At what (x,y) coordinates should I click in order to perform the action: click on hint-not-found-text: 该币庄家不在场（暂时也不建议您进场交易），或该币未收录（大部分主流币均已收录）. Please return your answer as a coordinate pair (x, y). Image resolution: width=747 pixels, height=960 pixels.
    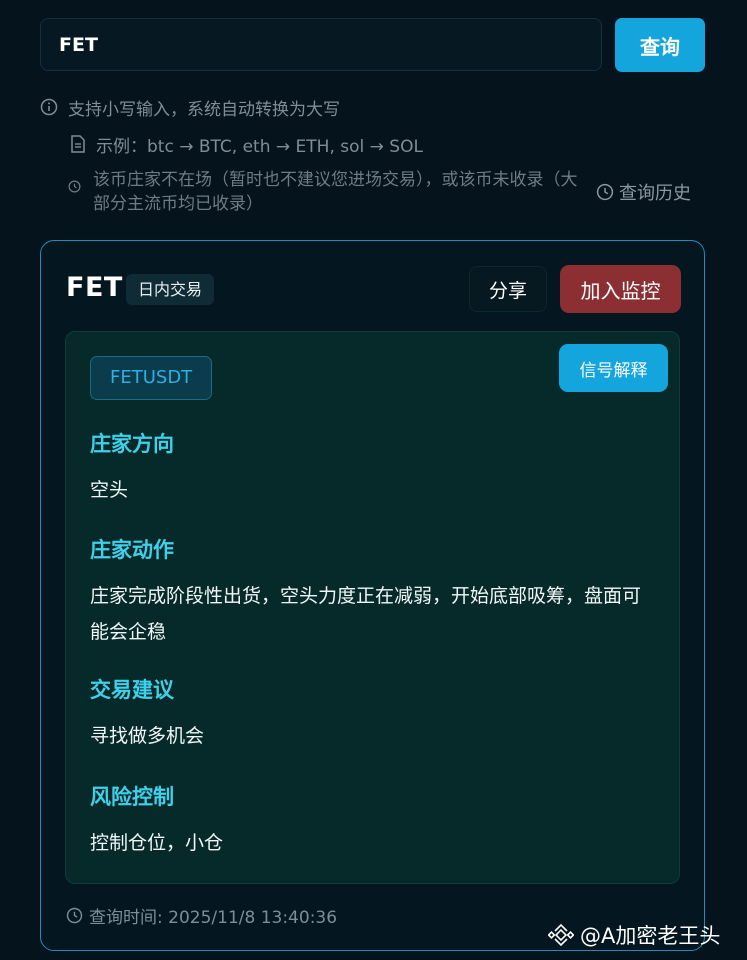
    Looking at the image, I should click on (335, 192).